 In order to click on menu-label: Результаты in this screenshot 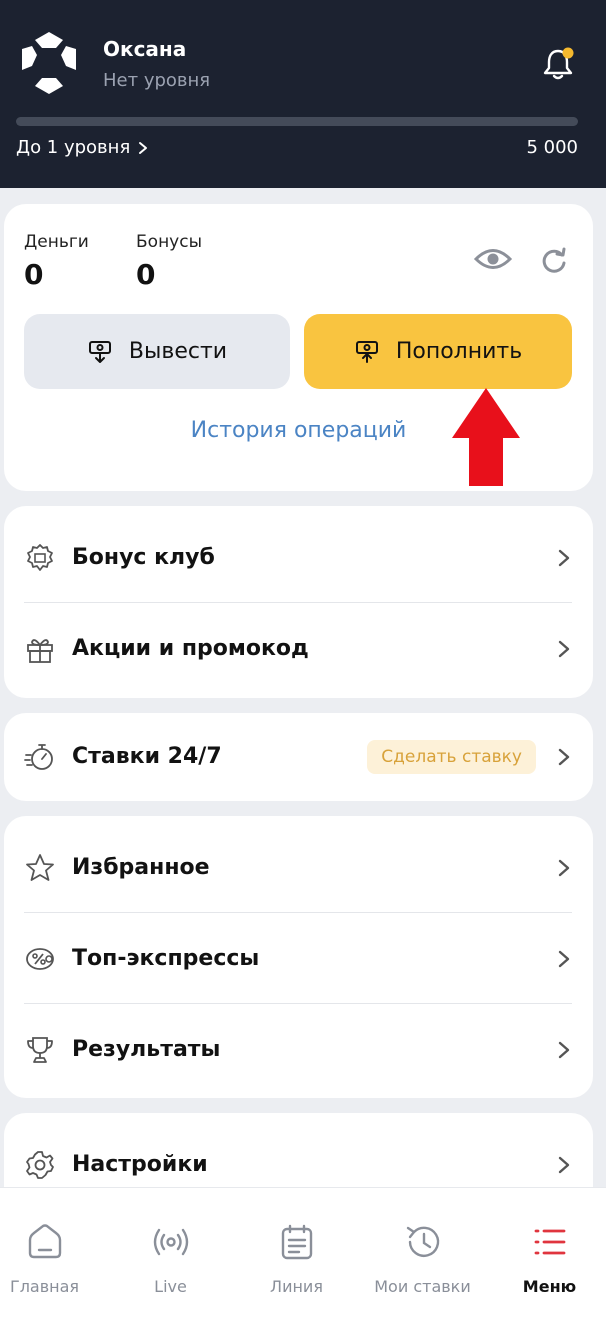, I will do `click(146, 1049)`.